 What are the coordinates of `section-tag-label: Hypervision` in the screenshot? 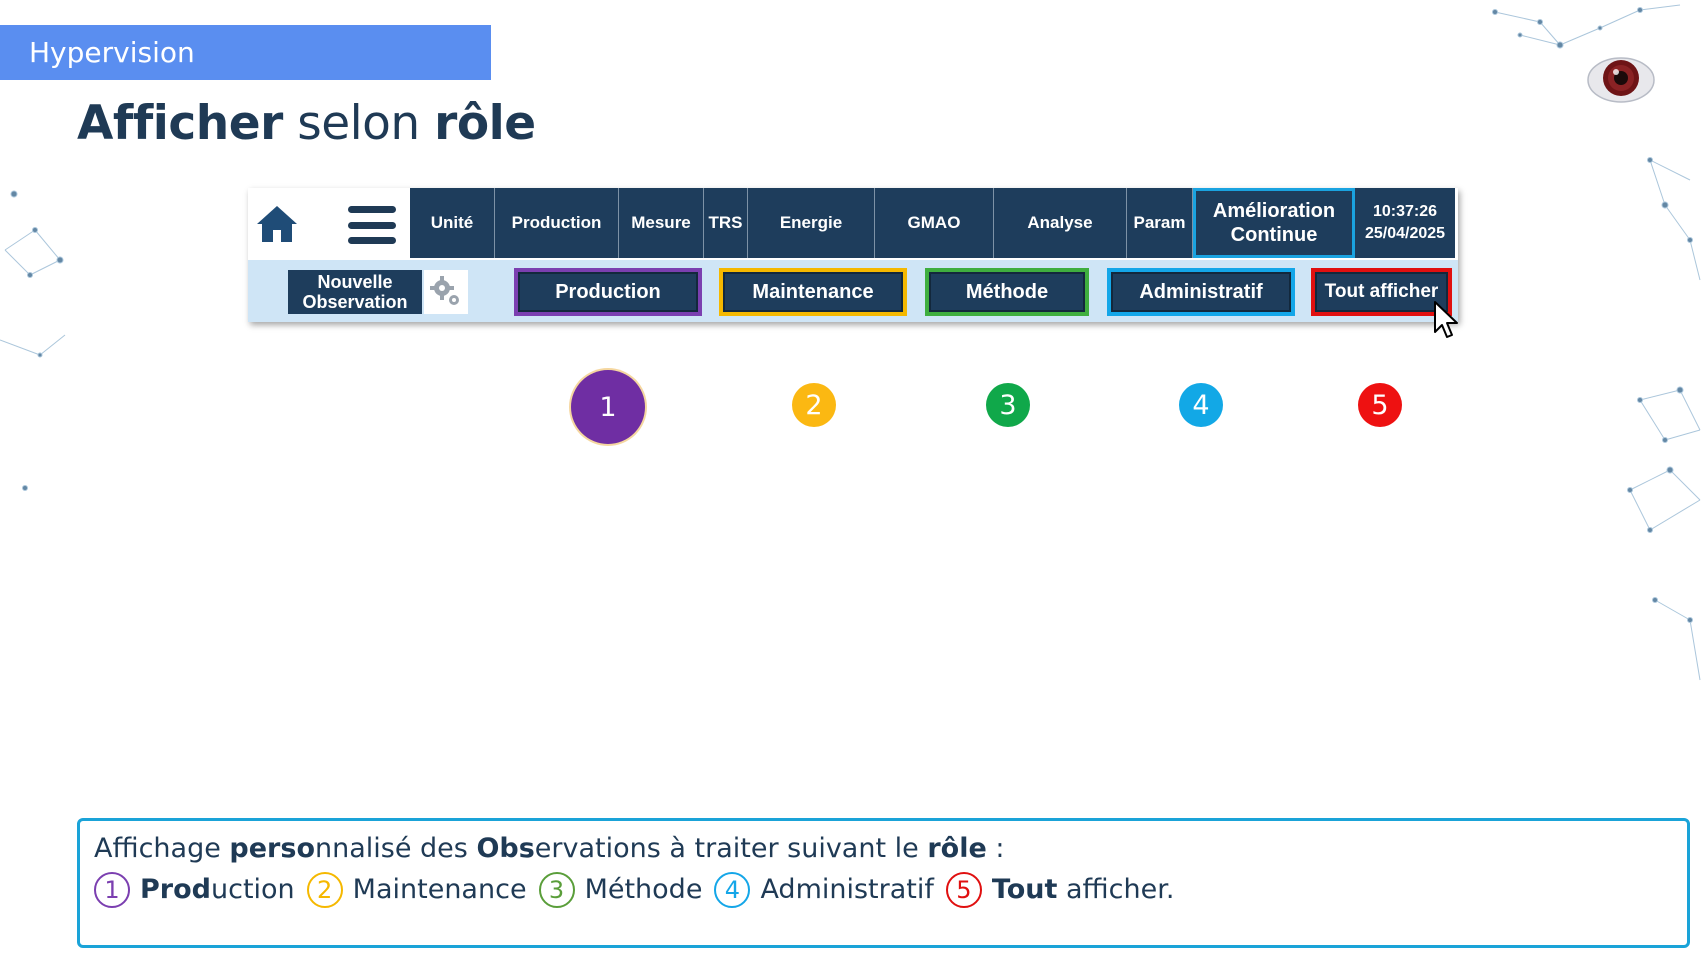 It's located at (112, 52).